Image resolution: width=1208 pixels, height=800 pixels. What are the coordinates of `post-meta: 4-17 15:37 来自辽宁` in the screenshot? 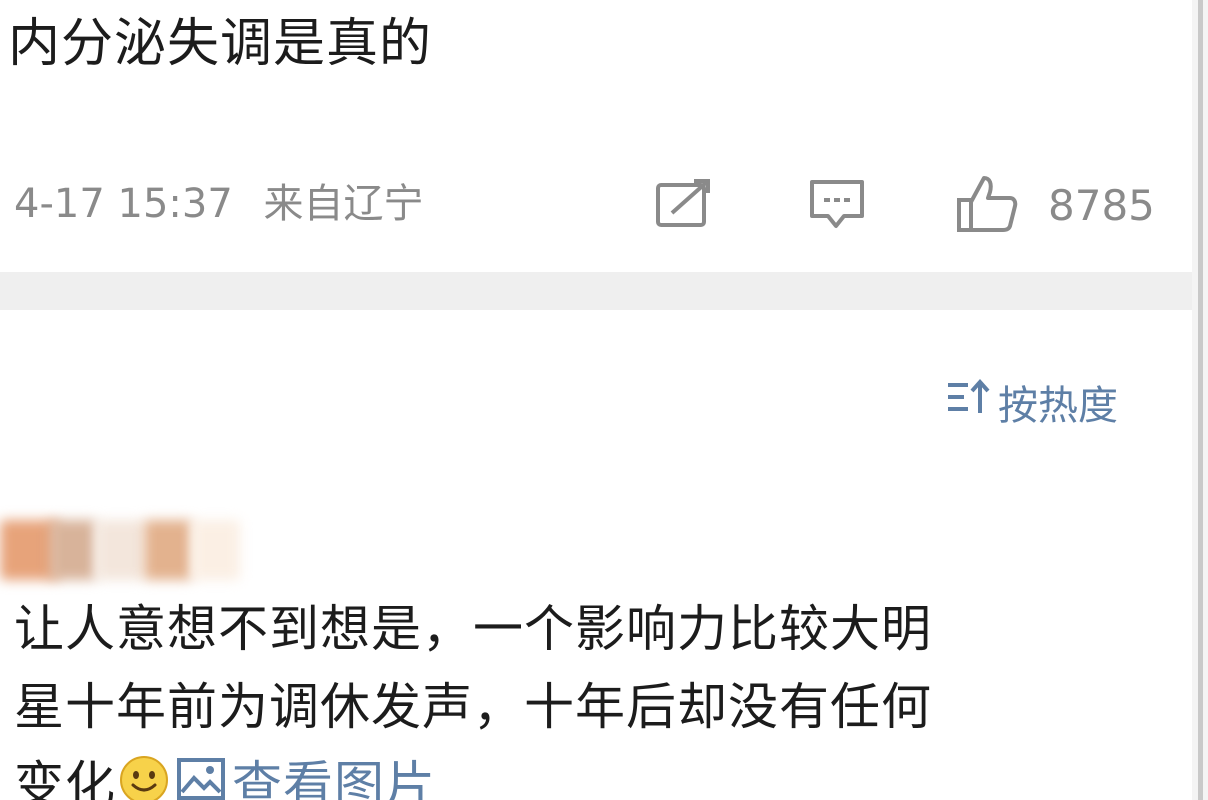 It's located at (219, 204).